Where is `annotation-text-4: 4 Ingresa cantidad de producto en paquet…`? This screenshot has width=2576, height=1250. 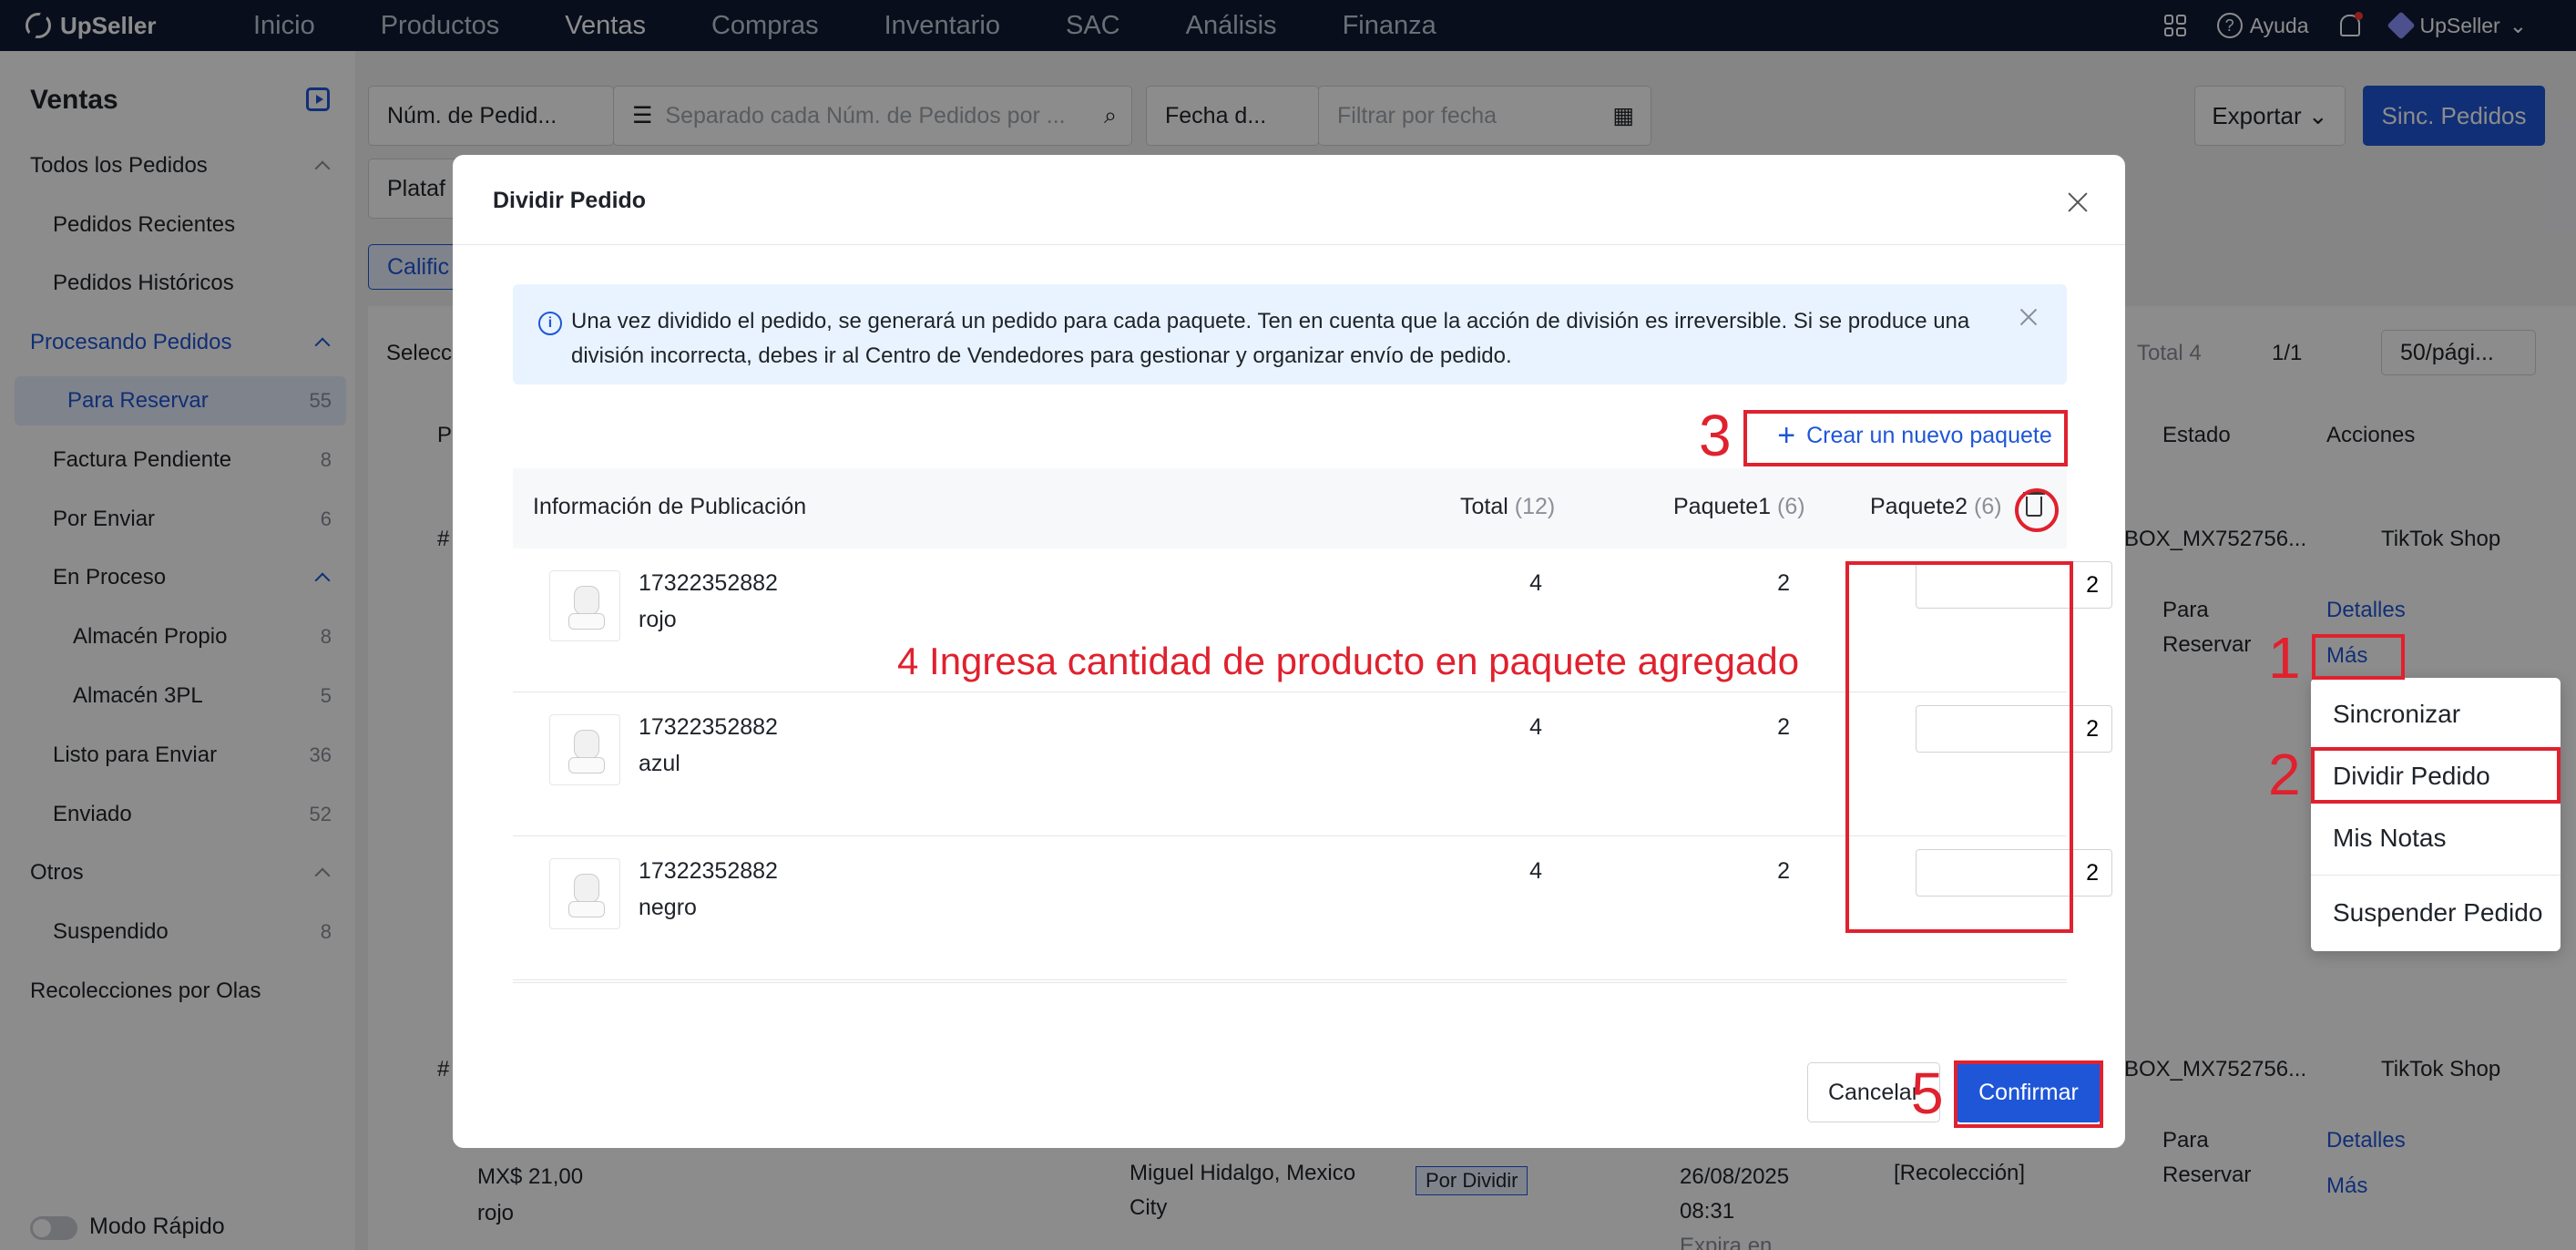
annotation-text-4: 4 Ingresa cantidad de producto en paquet… is located at coordinates (1348, 661).